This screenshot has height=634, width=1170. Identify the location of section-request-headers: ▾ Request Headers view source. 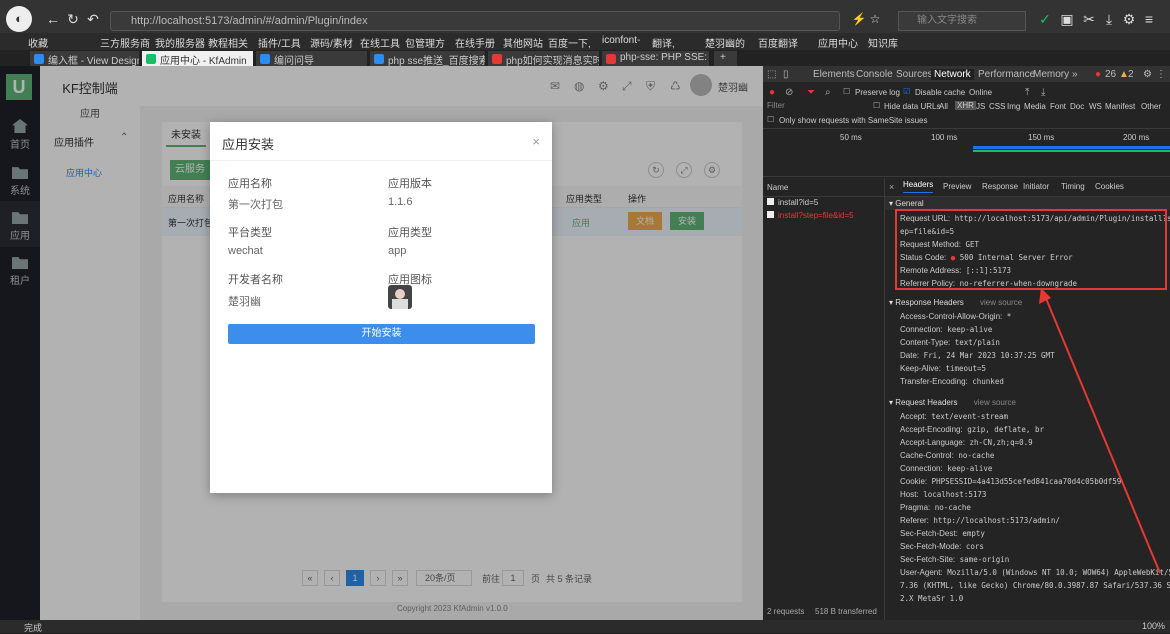
(952, 402).